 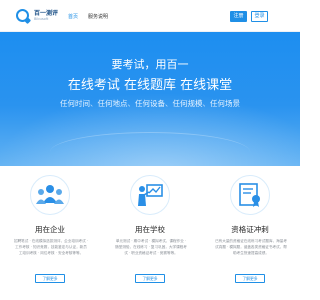 I want to click on hero-tagline: 任何时间、任何地点、任何设备、任何规模、任何场景, so click(x=150, y=103).